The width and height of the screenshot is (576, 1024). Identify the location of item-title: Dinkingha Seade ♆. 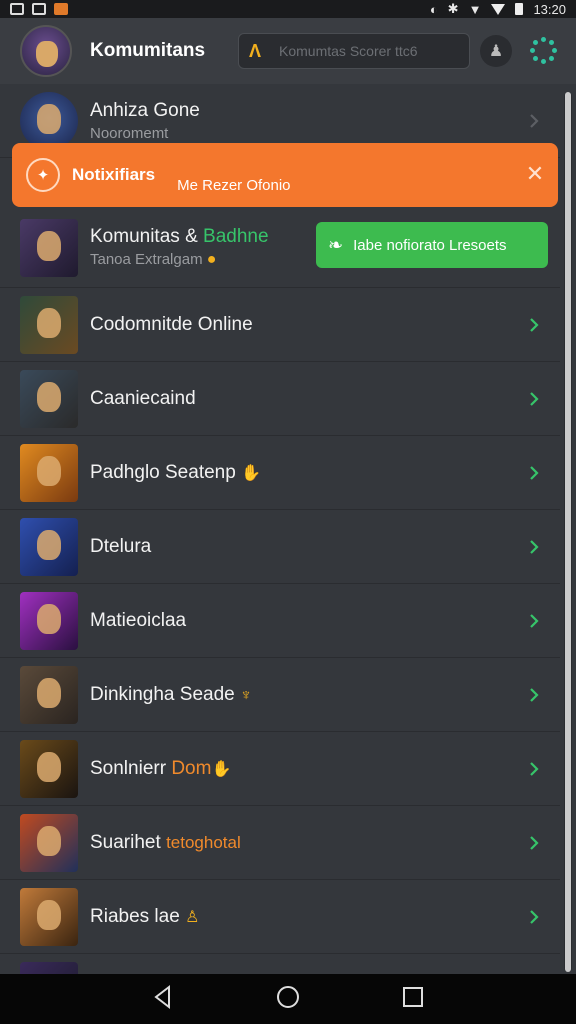
(171, 694).